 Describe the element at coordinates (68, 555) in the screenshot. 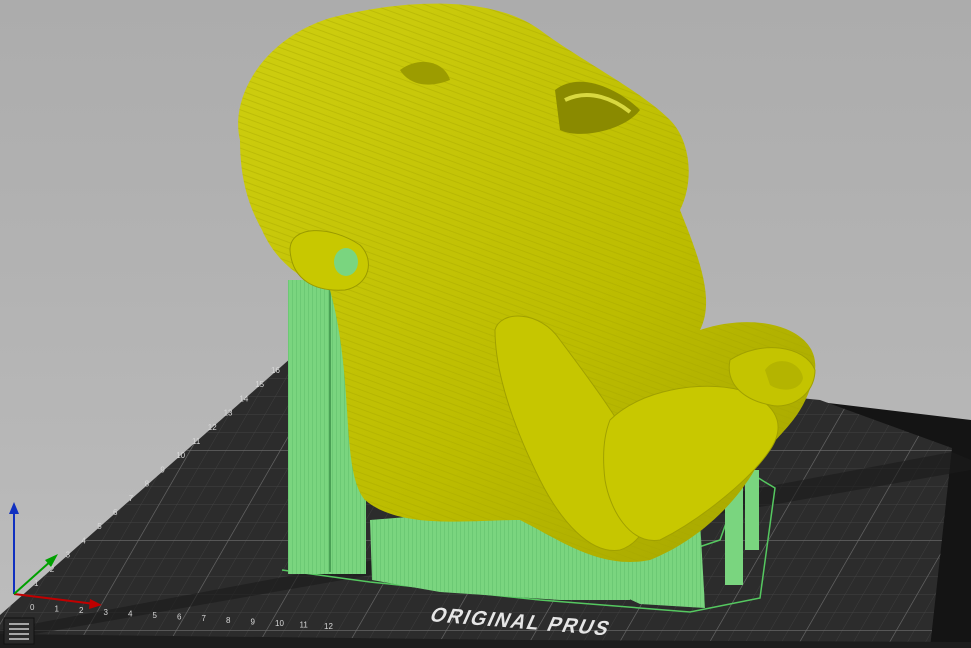

I see `ruler-y-tick: 3` at that location.